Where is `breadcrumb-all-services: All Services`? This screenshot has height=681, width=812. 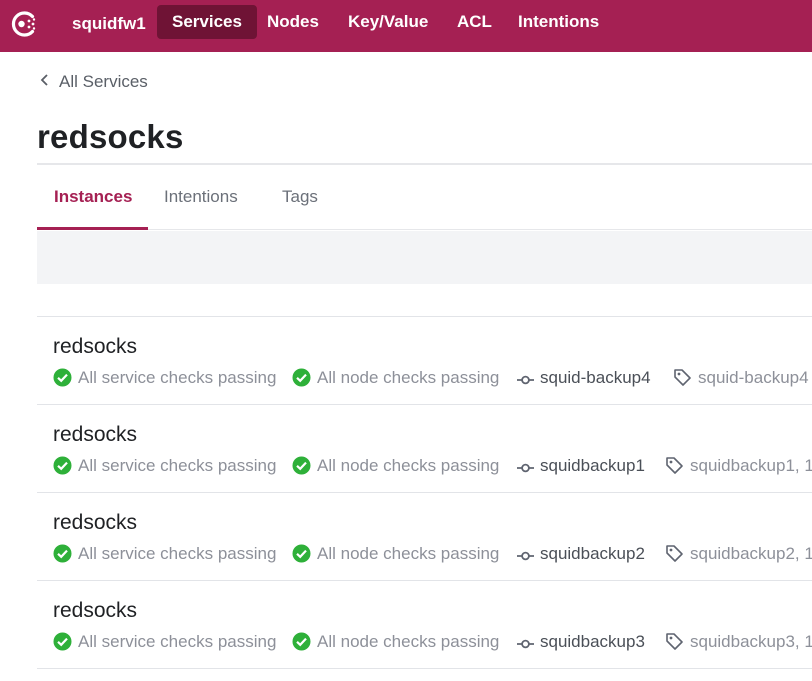 breadcrumb-all-services: All Services is located at coordinates (103, 81).